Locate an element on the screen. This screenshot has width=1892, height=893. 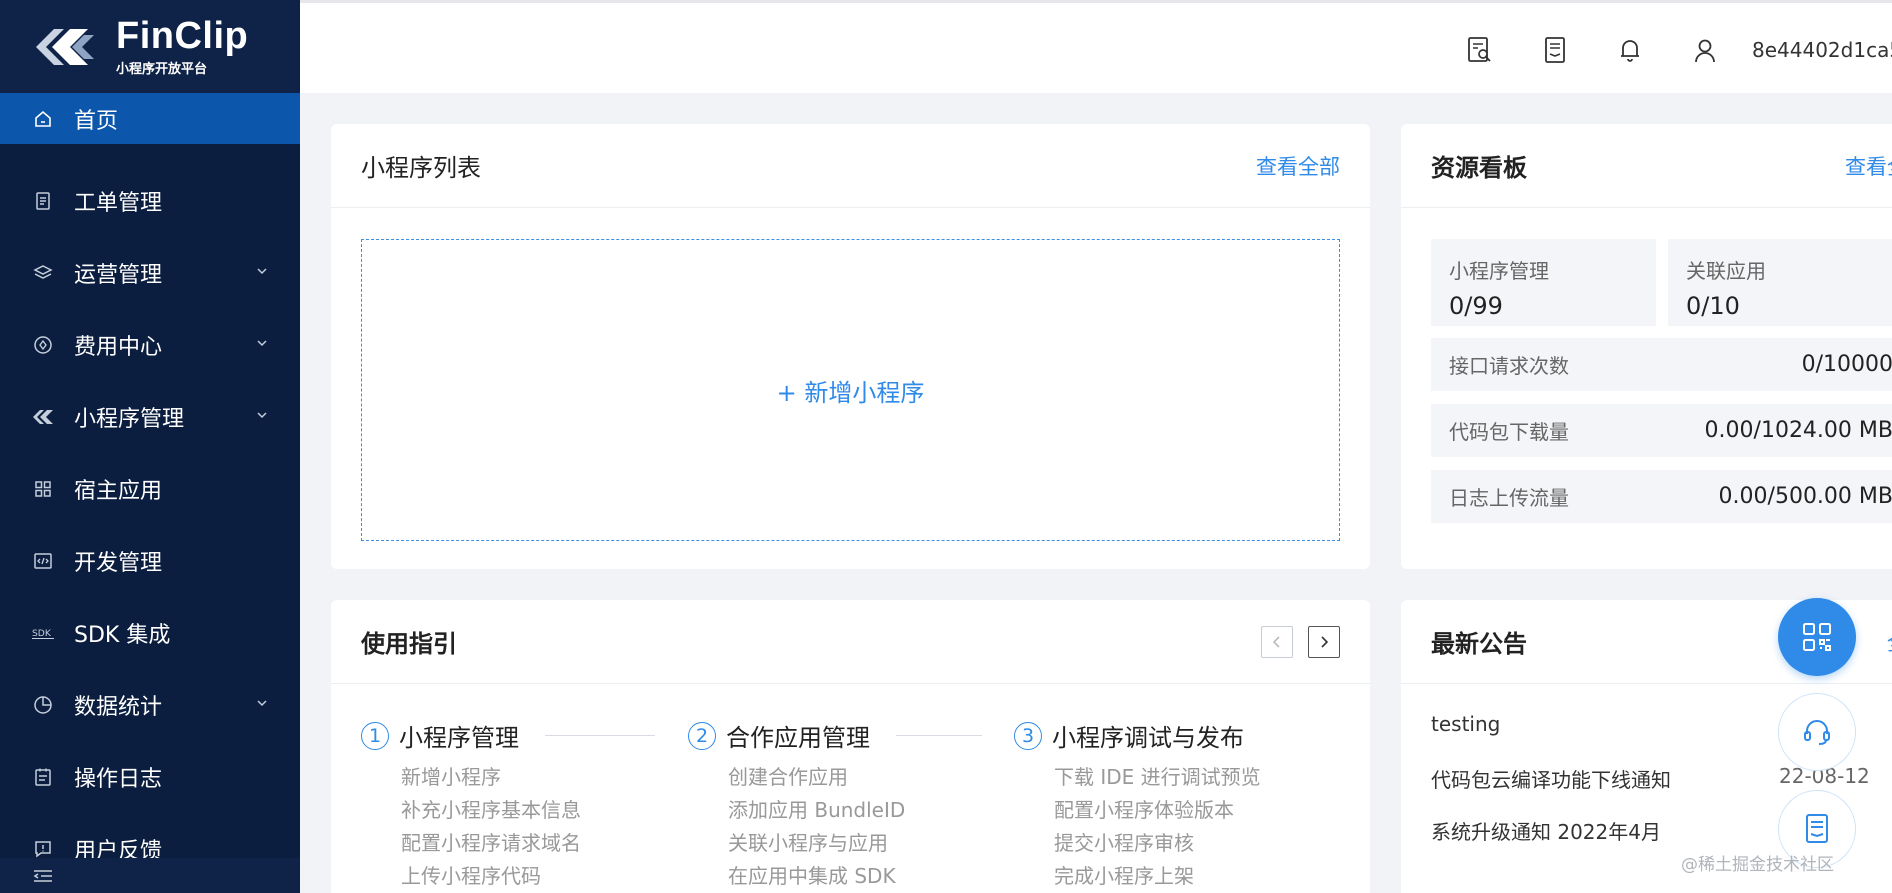
sidebar-item-logs: 操作日志 is located at coordinates (150, 777).